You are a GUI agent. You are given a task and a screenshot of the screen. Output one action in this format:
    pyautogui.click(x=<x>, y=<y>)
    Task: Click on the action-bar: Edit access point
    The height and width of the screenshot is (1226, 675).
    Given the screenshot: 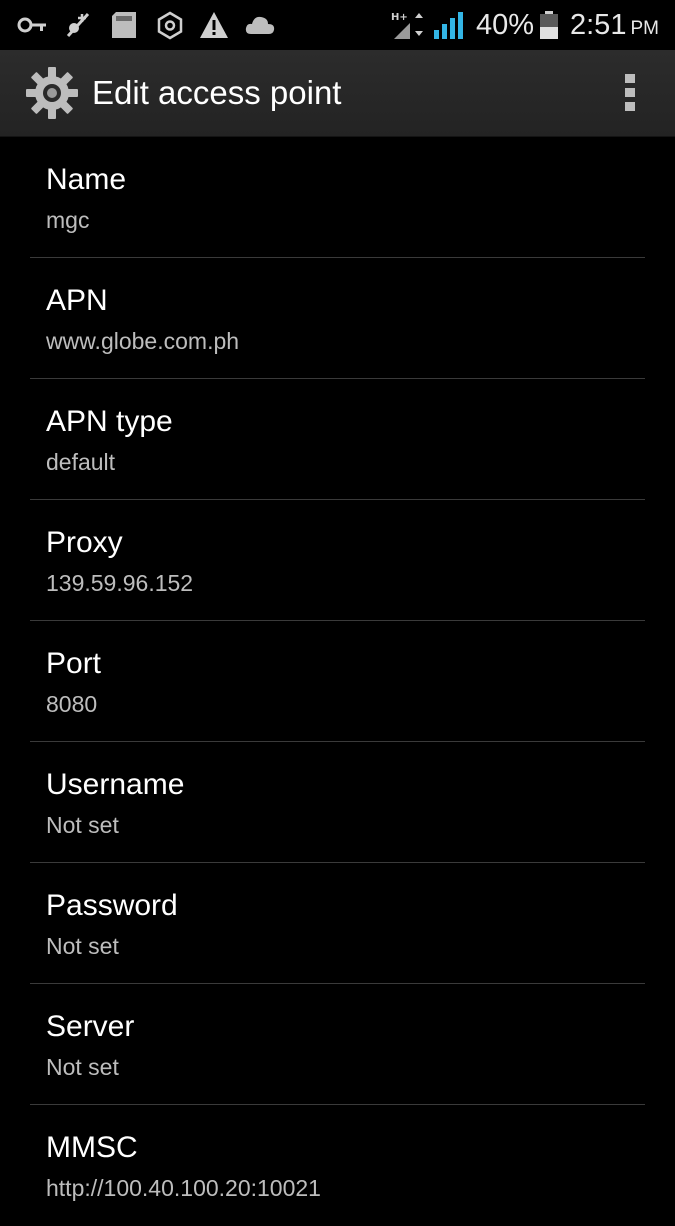 What is the action you would take?
    pyautogui.click(x=337, y=93)
    